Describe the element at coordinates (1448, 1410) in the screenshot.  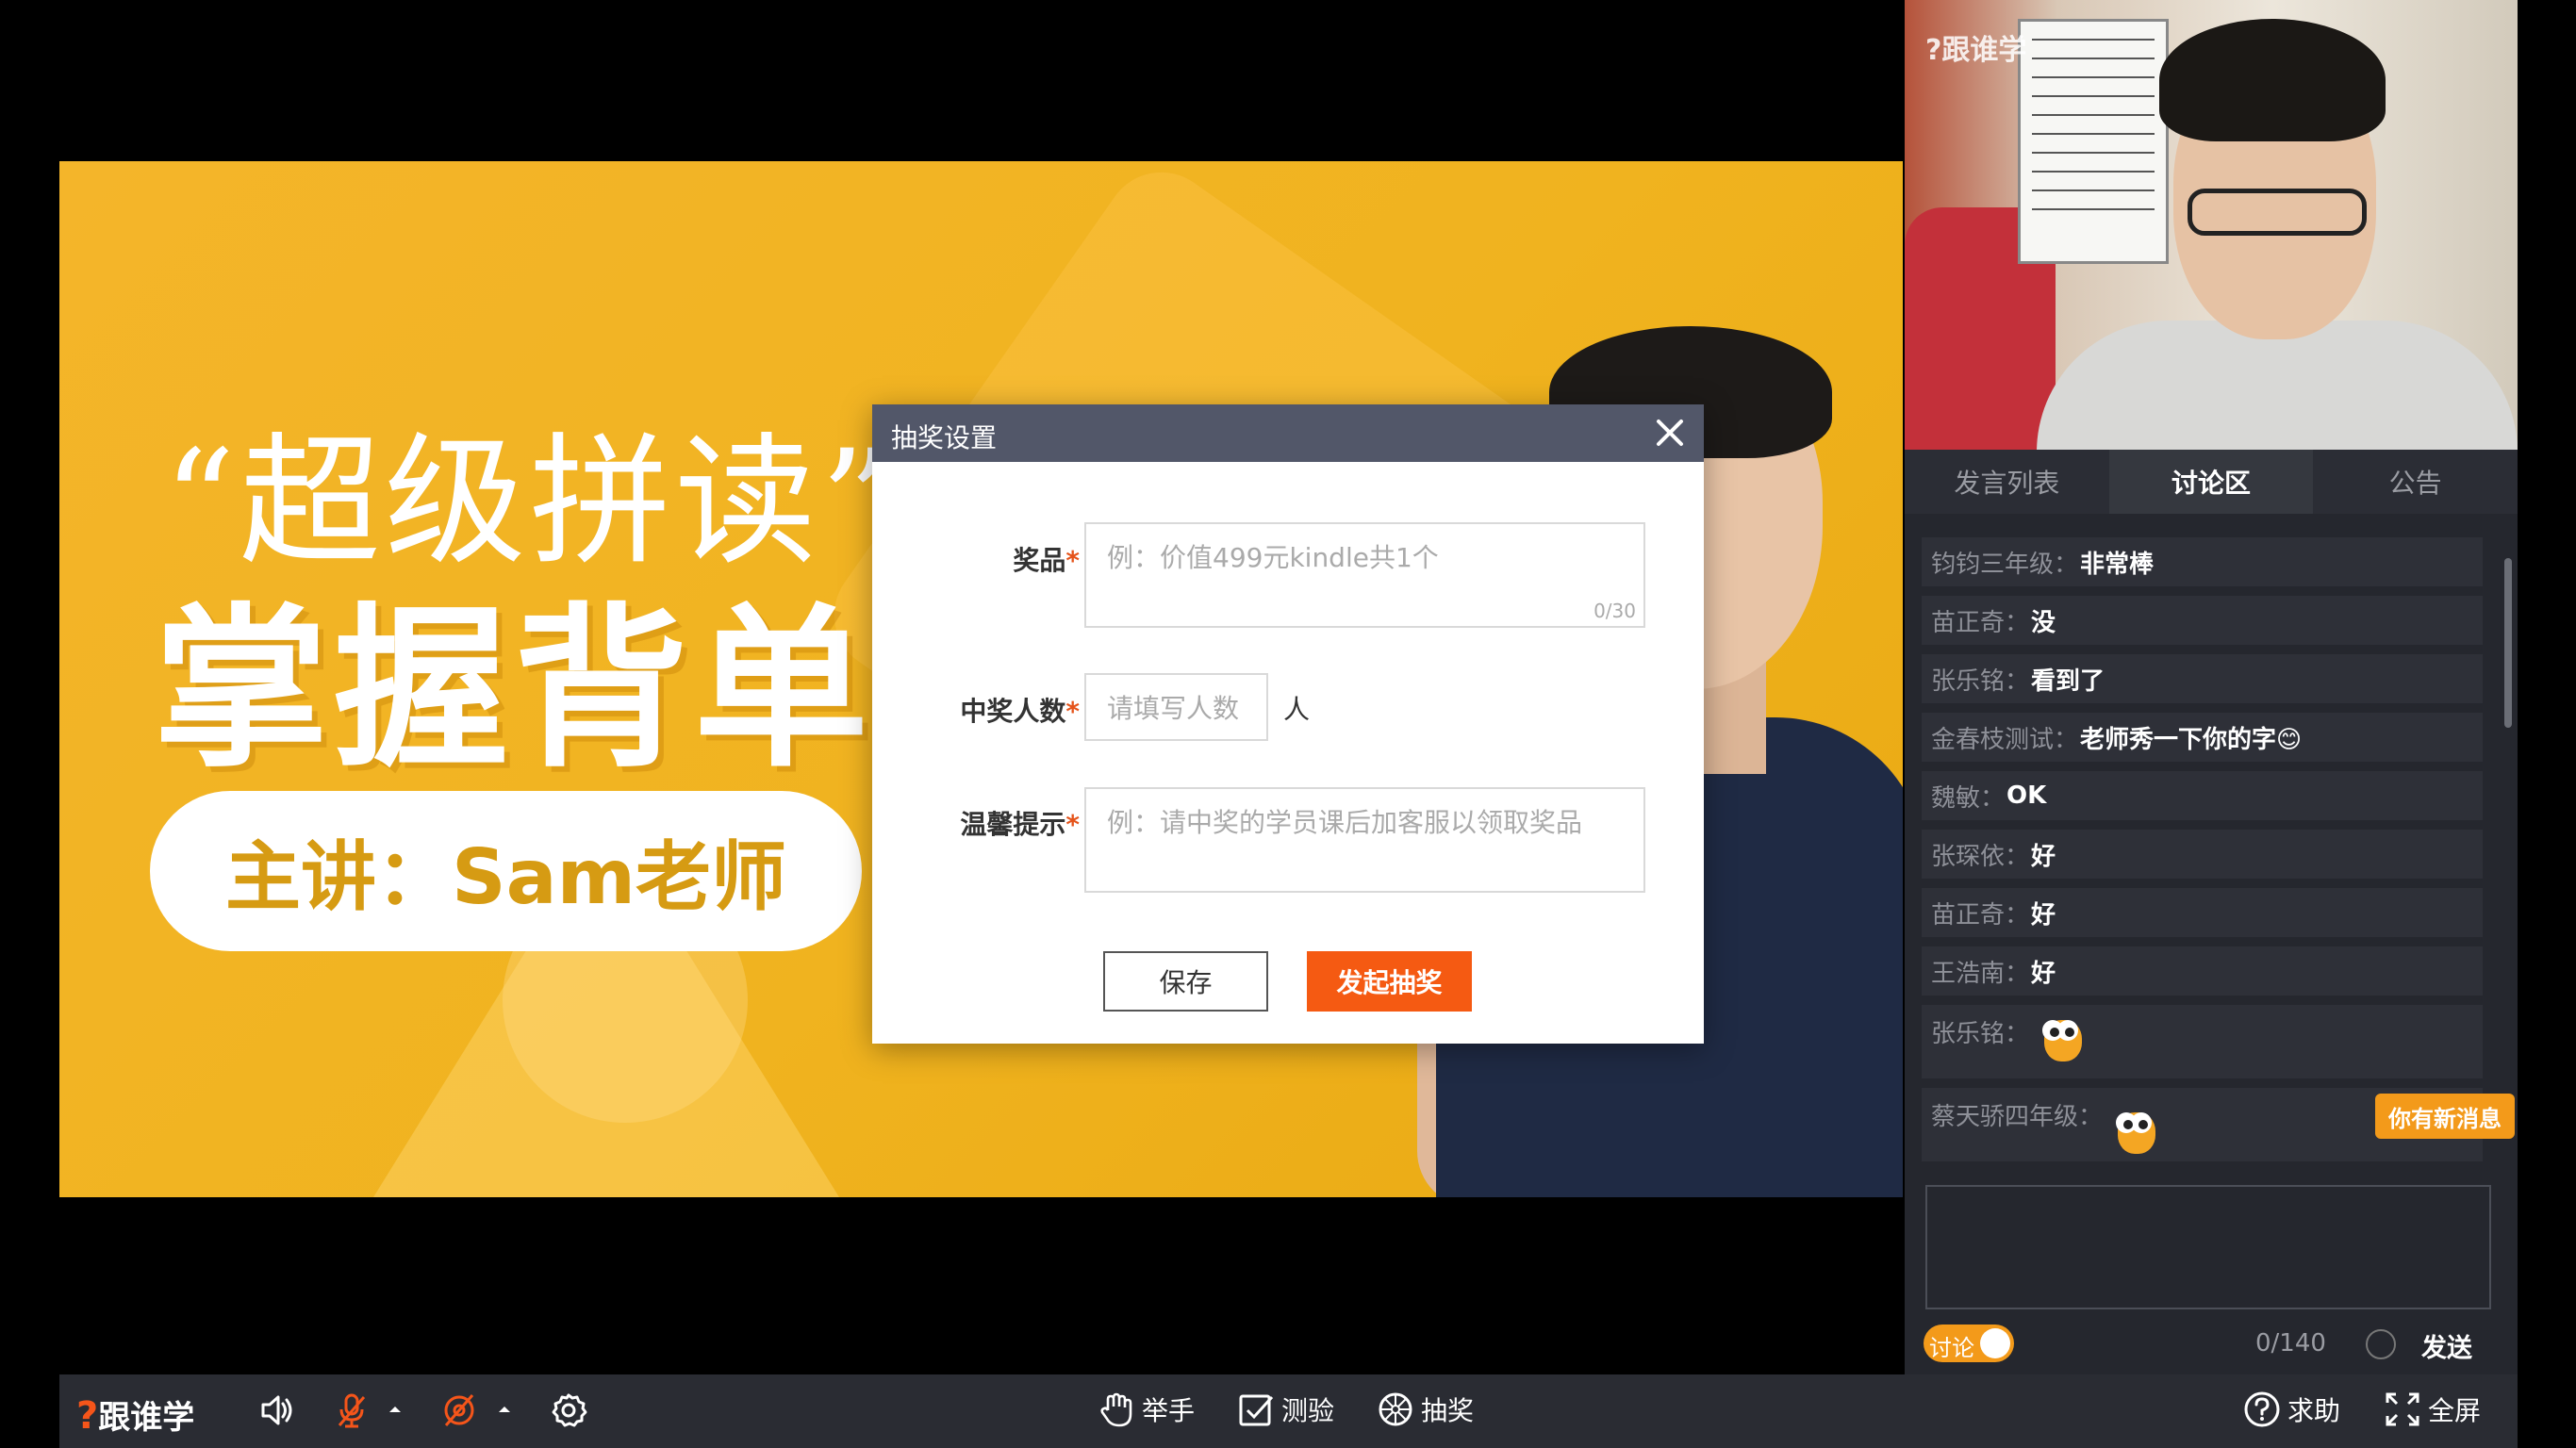
I see `lottery-label: 抽奖` at that location.